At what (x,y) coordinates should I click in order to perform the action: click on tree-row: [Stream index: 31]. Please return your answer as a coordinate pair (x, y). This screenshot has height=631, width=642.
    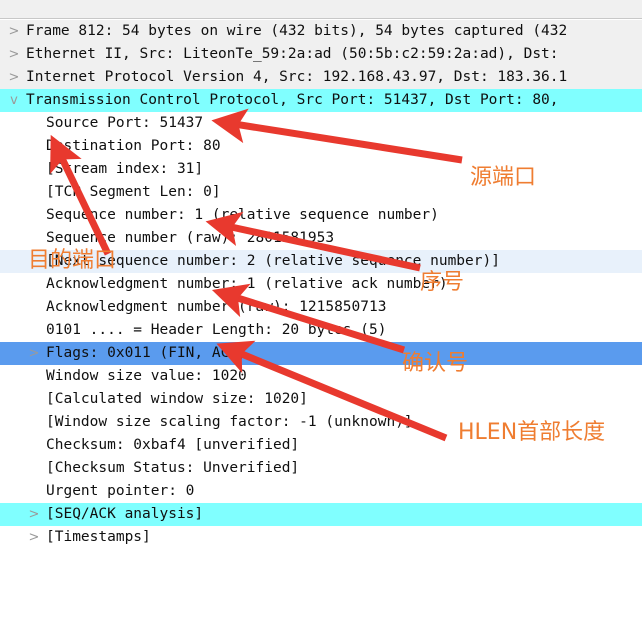
    Looking at the image, I should click on (321, 169).